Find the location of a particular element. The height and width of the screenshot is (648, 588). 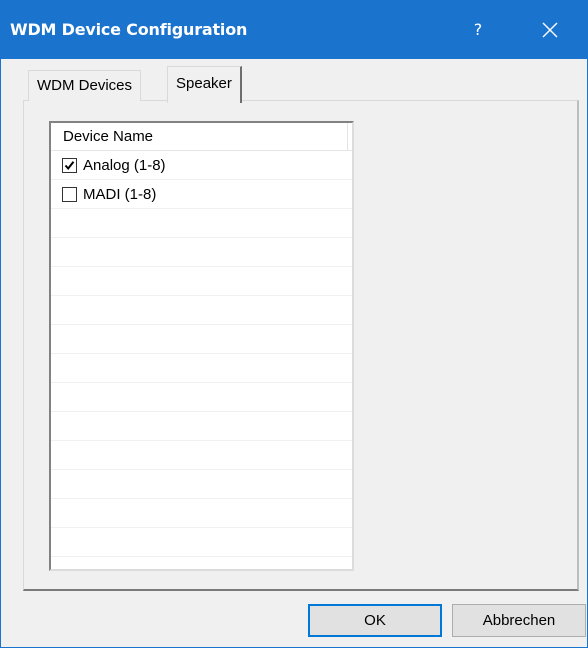

checkmark-icon is located at coordinates (69, 166).